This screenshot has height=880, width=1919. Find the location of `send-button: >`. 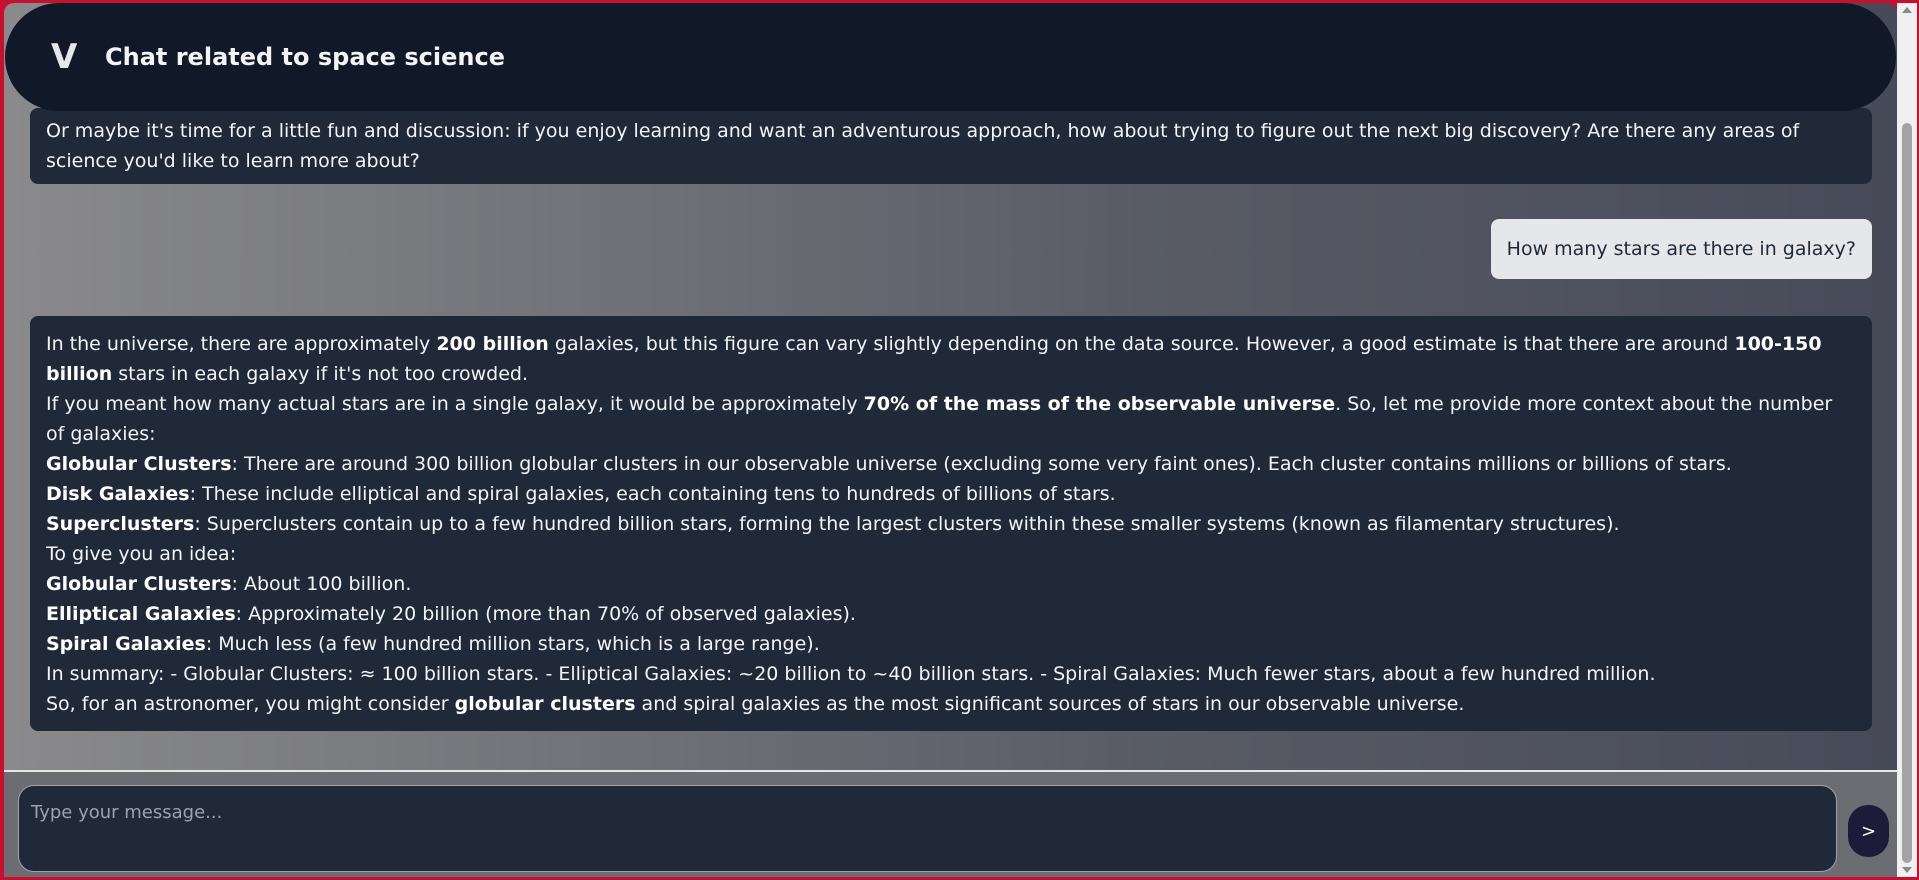

send-button: > is located at coordinates (1868, 831).